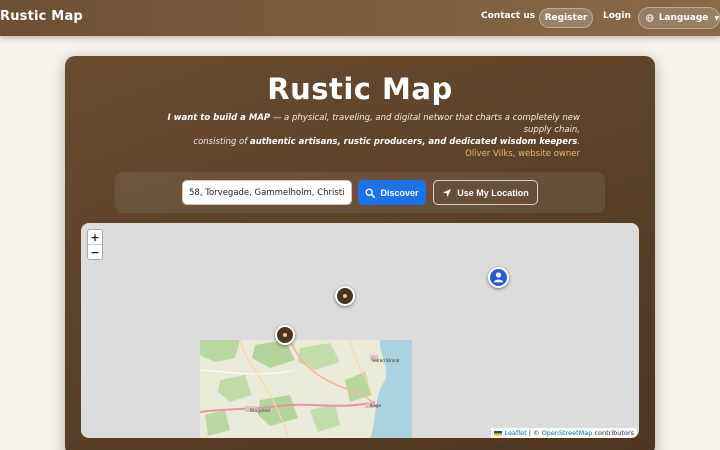 This screenshot has height=450, width=720. Describe the element at coordinates (522, 154) in the screenshot. I see `quote-author: Oliver Vilks, website owner` at that location.